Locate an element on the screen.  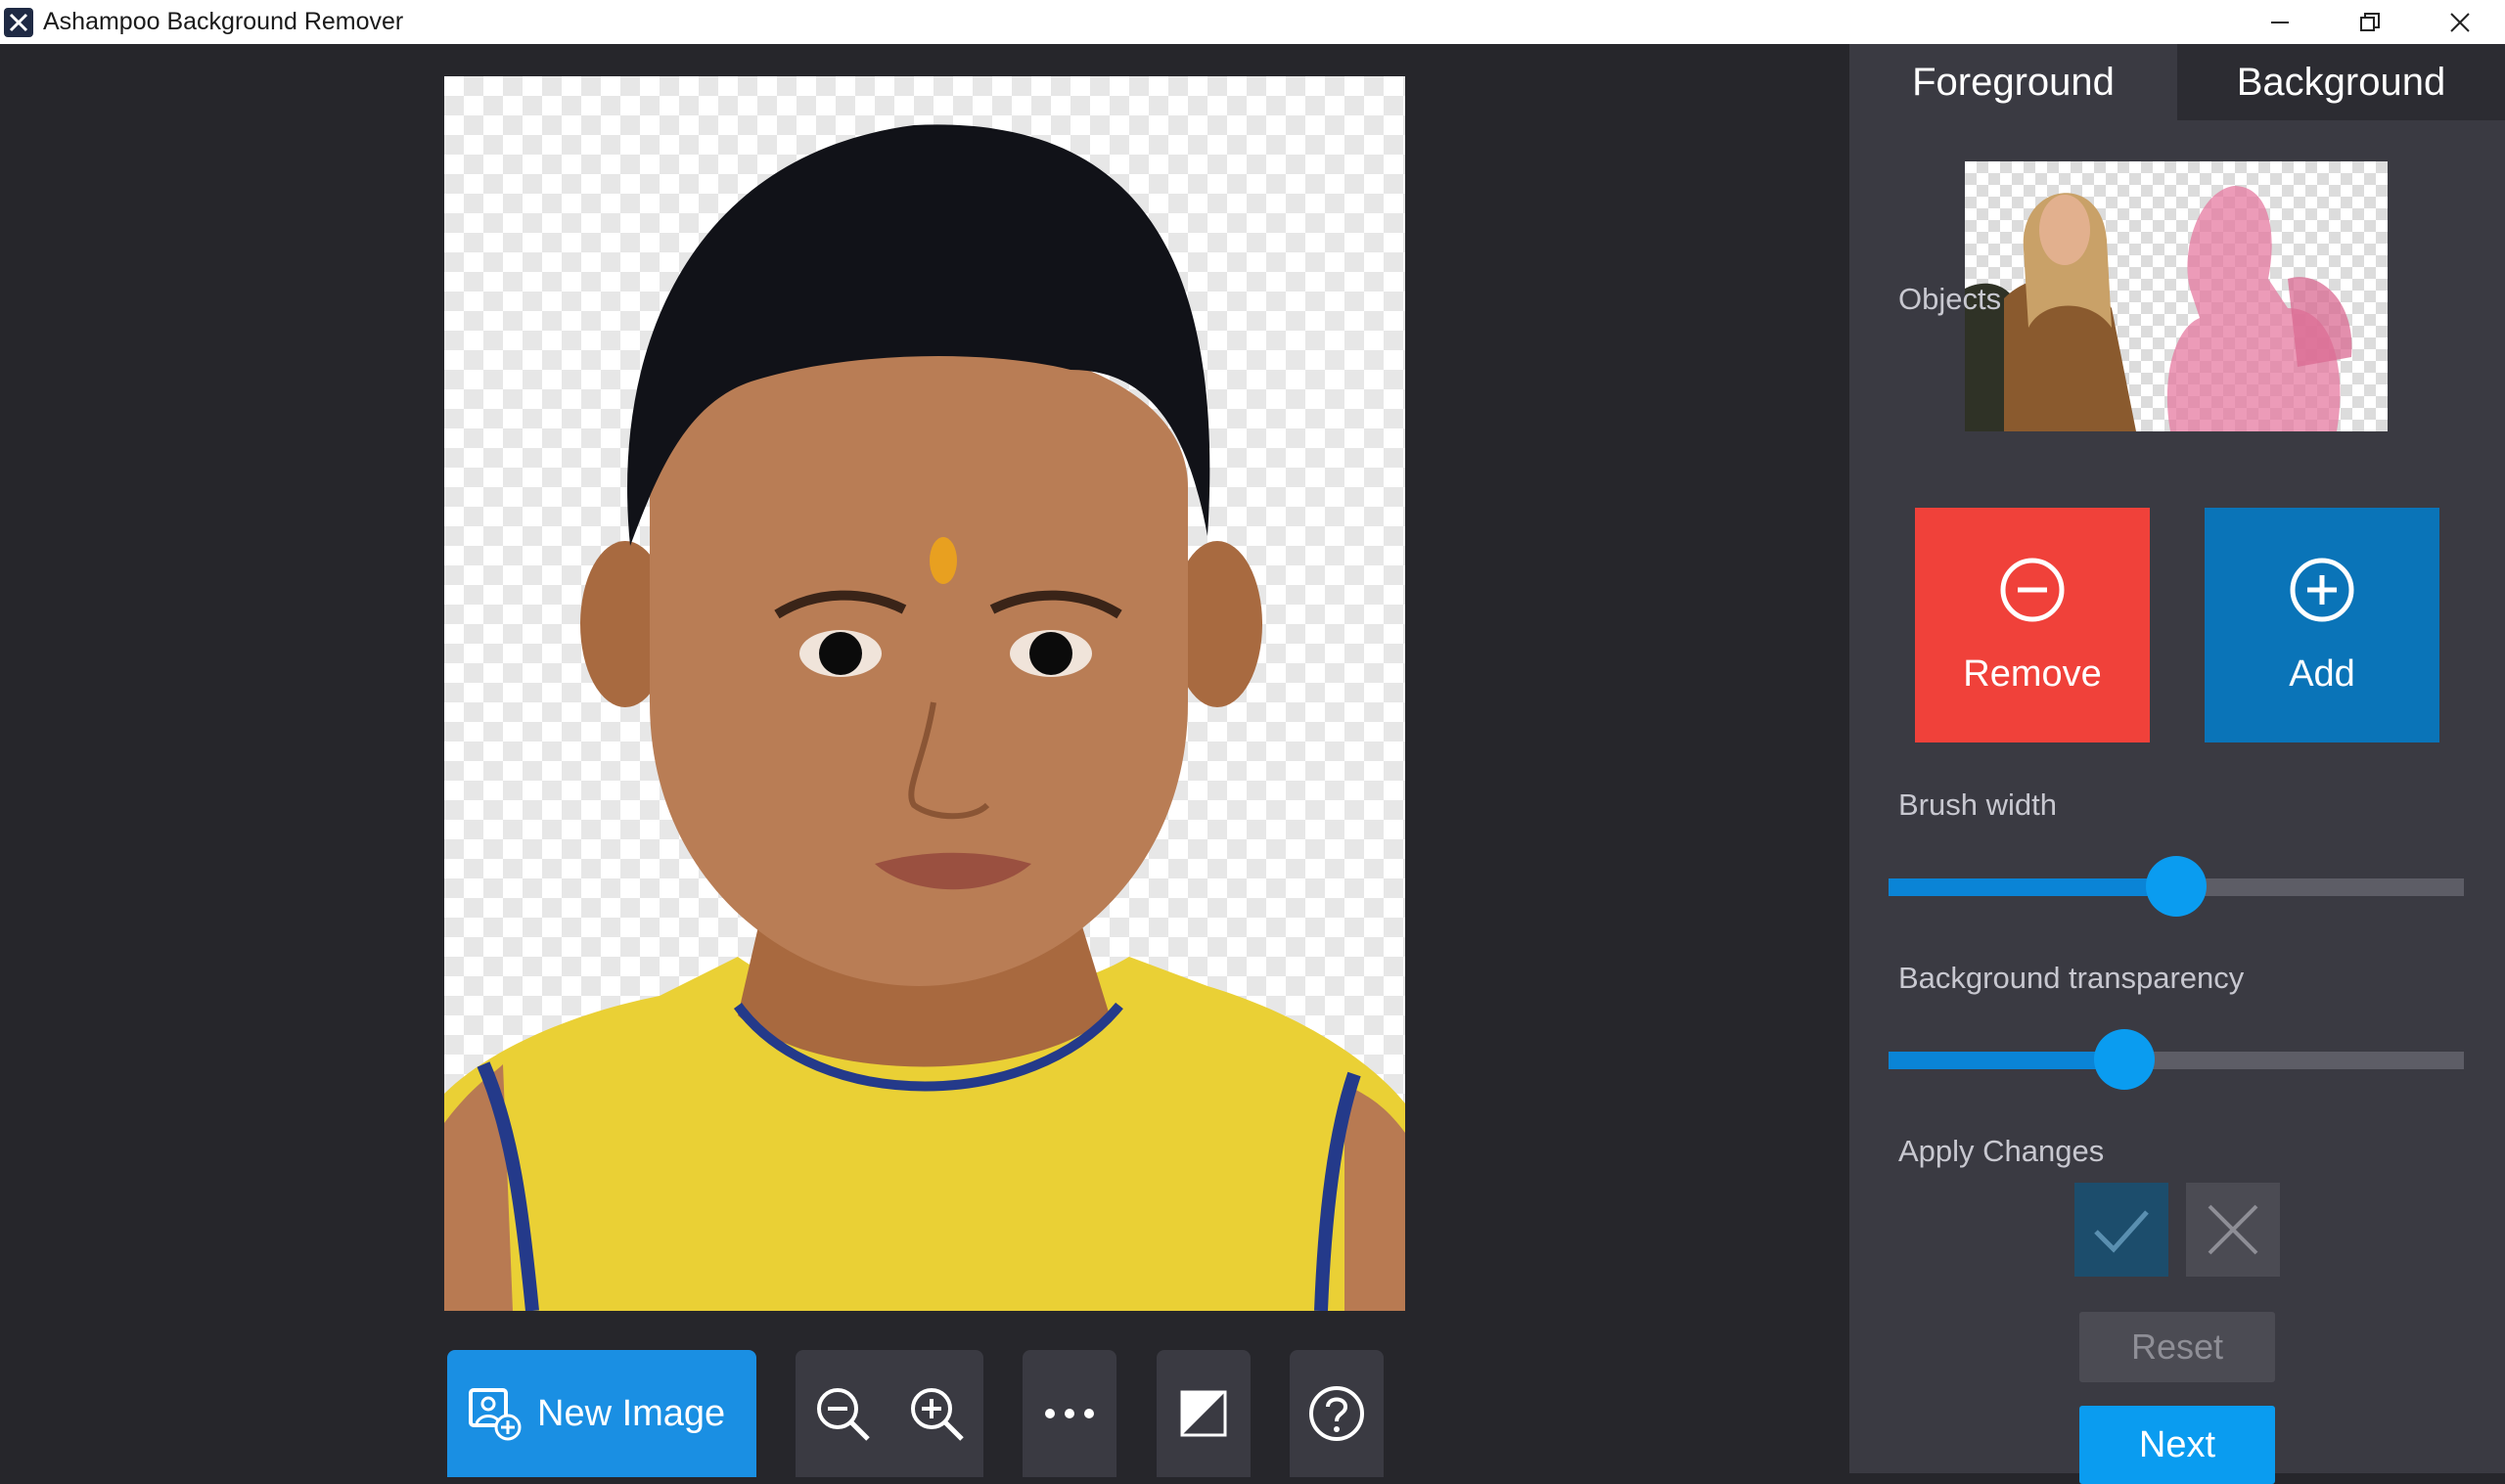
zoom-controls is located at coordinates (889, 1413).